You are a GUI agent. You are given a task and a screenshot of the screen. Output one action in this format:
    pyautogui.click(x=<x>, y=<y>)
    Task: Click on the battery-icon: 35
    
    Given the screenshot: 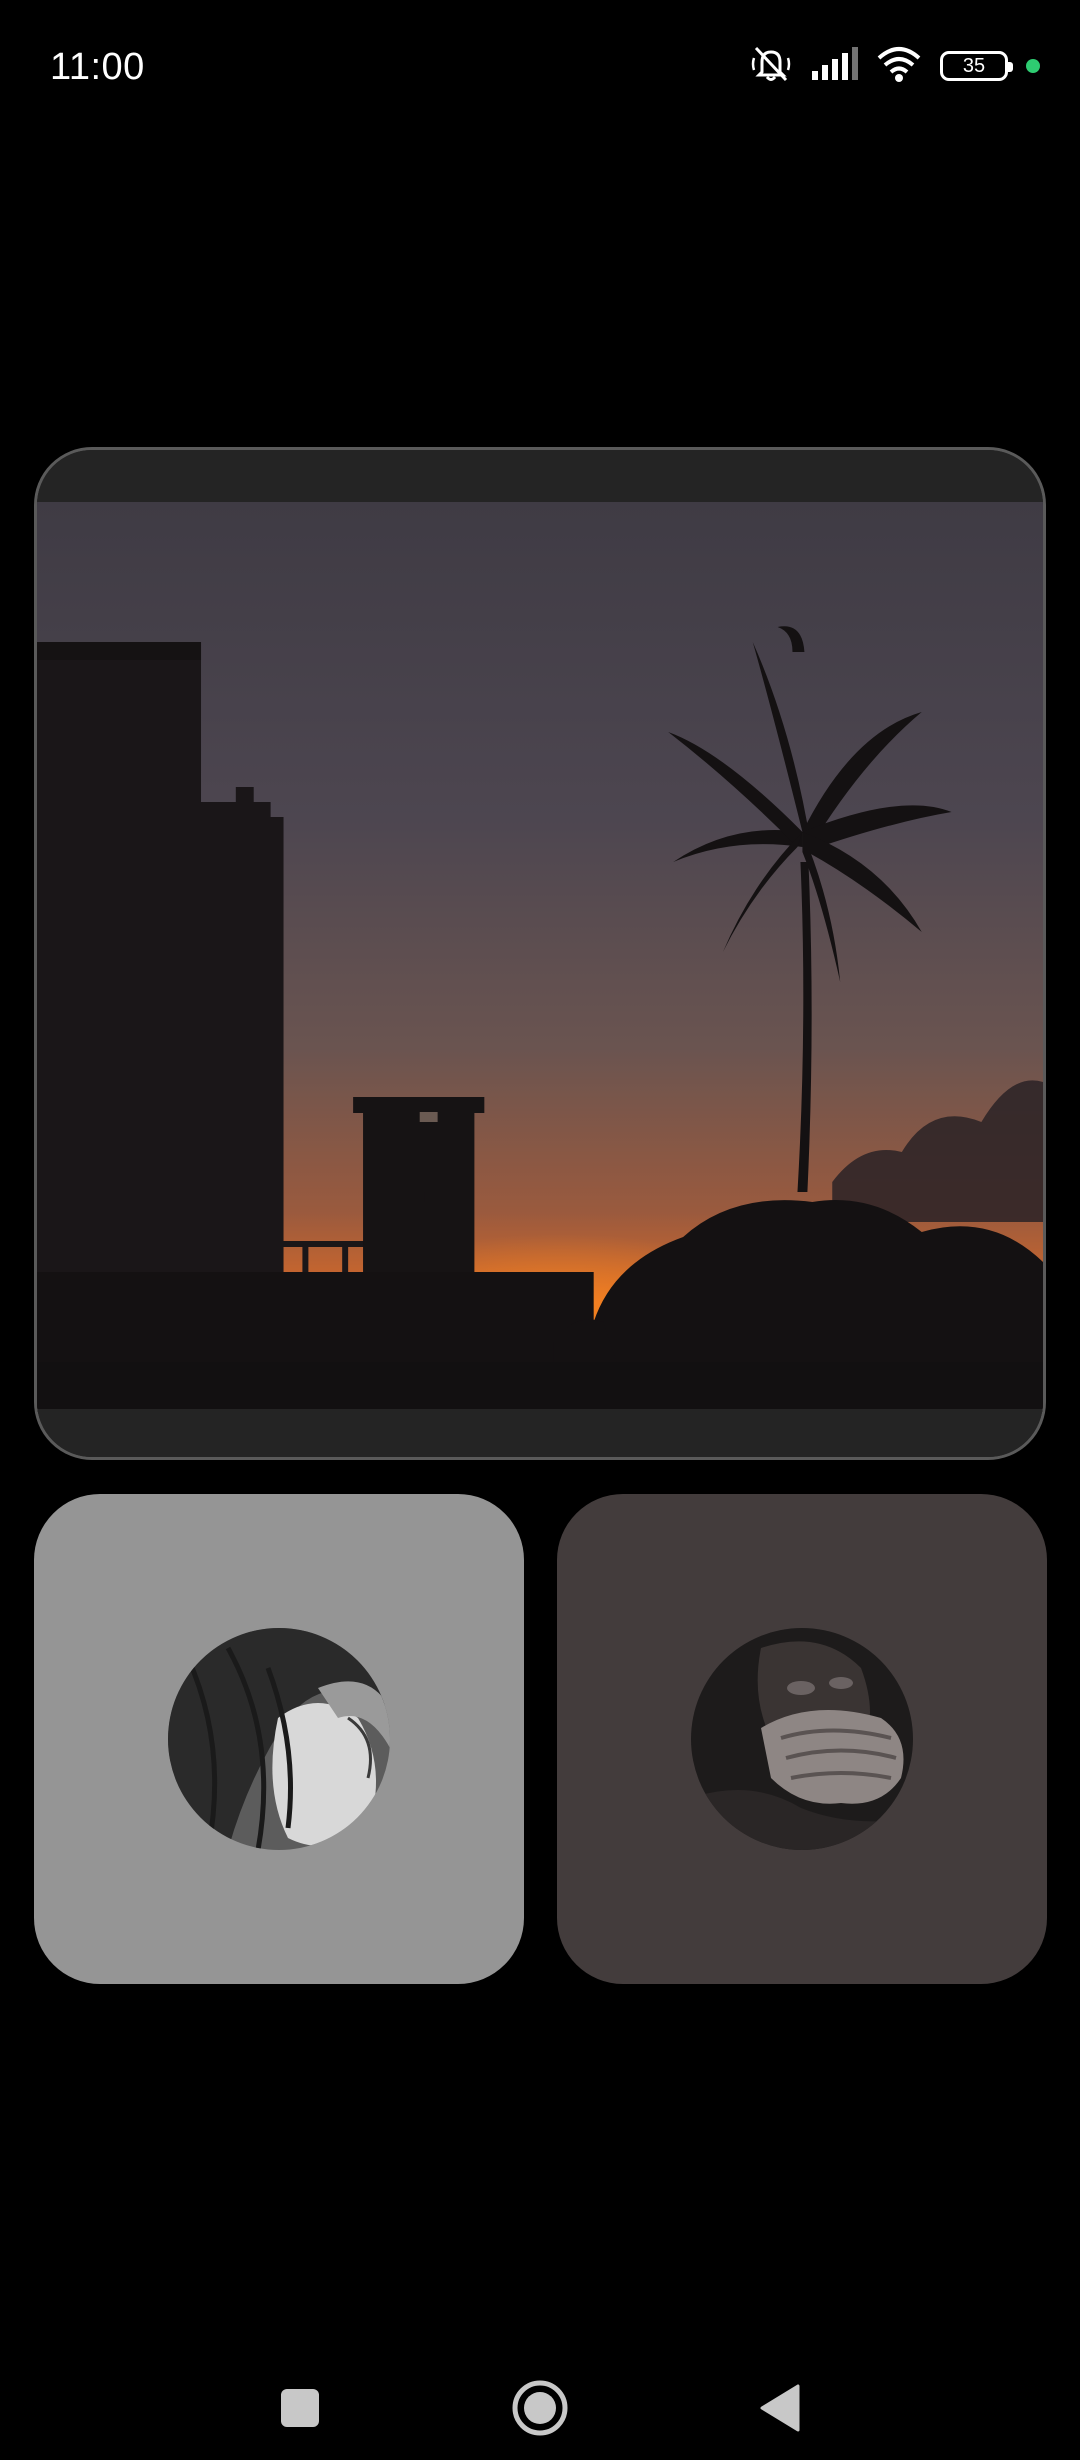 What is the action you would take?
    pyautogui.click(x=976, y=66)
    